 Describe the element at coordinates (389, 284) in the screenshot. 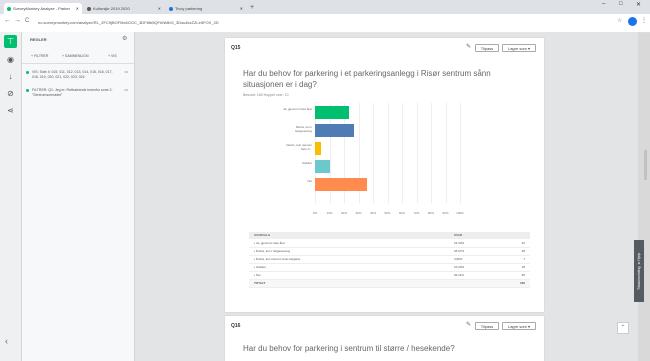

I see `table-total-row: TOTALT 180` at that location.